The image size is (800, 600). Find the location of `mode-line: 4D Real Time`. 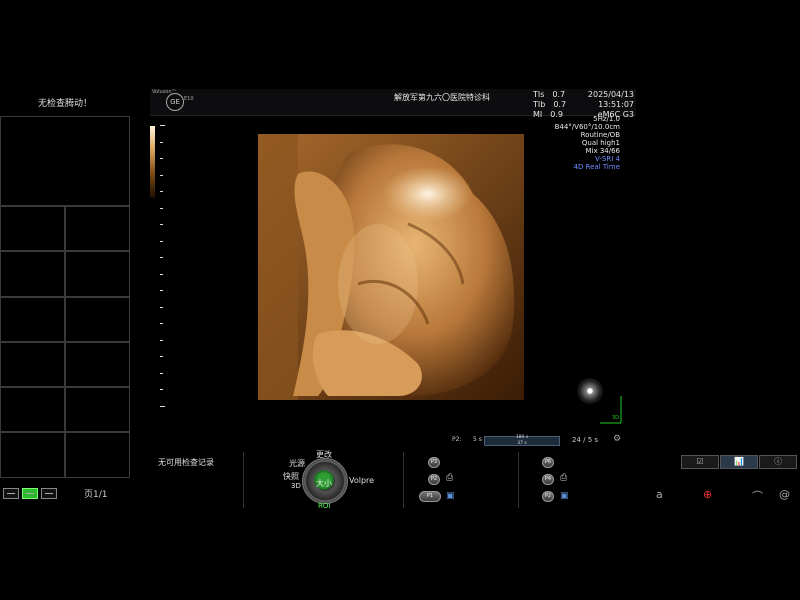

mode-line: 4D Real Time is located at coordinates (596, 167).